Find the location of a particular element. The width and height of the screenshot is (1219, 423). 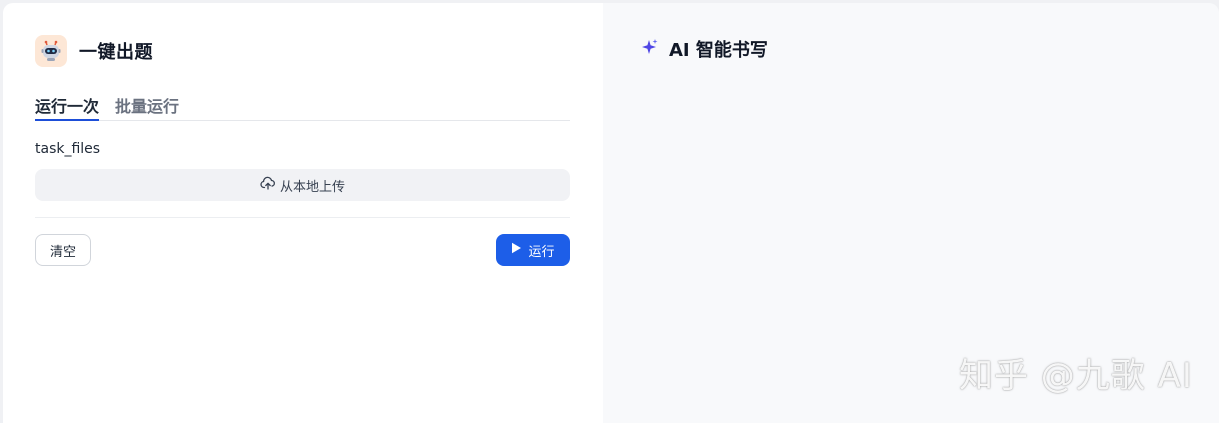

app-header: 一键出题 is located at coordinates (94, 51).